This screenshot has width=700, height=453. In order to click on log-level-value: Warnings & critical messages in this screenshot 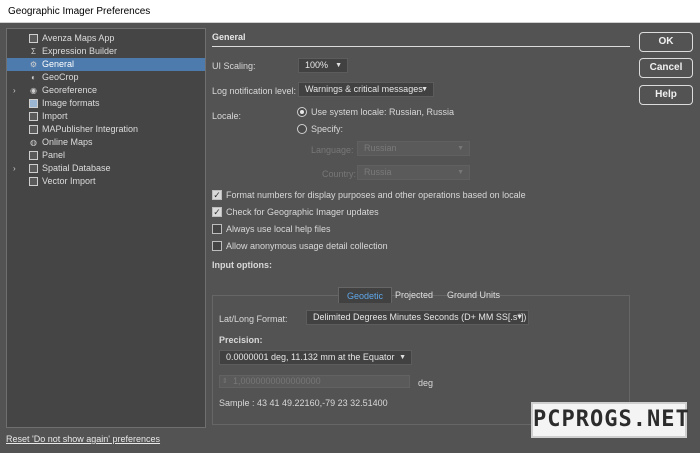, I will do `click(364, 89)`.